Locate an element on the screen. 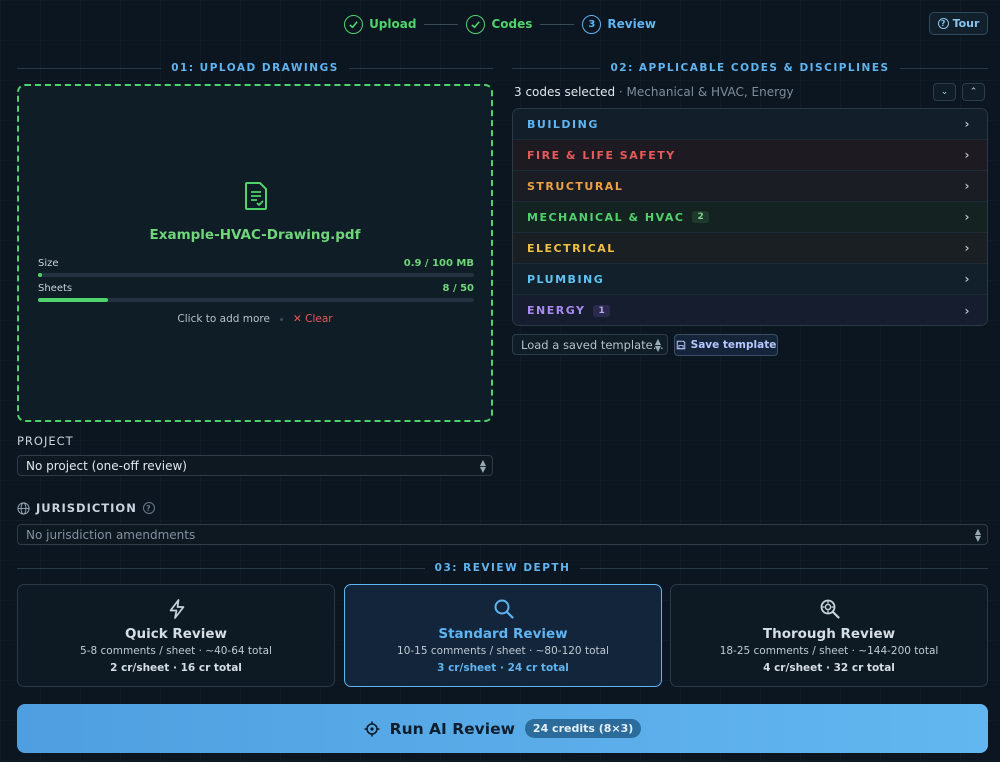 The height and width of the screenshot is (762, 1000). upload-section-header: 01: UPLOAD DRAWINGS is located at coordinates (255, 68).